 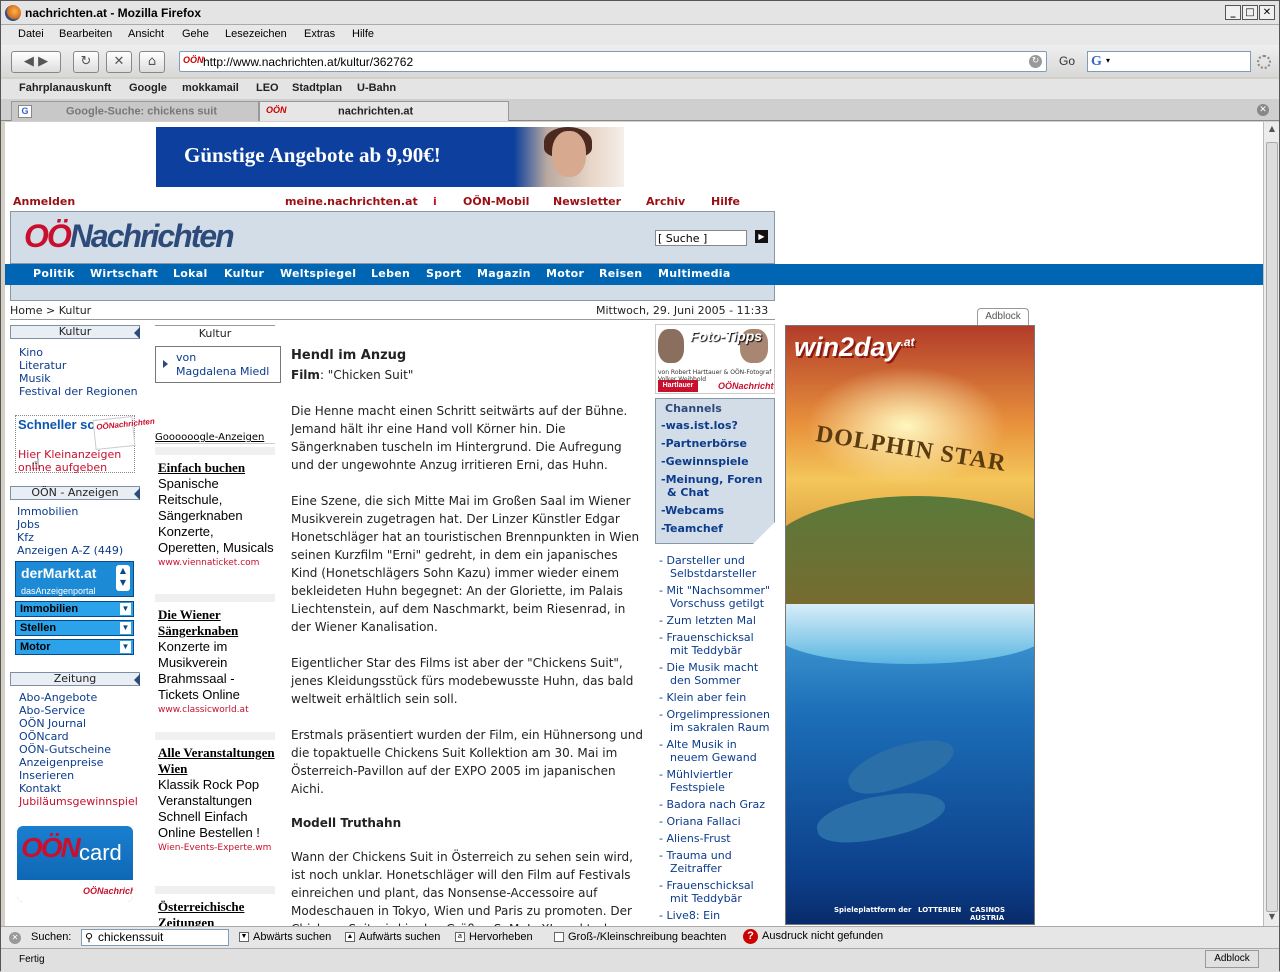 I want to click on reload-button: ↻, so click(x=86, y=62).